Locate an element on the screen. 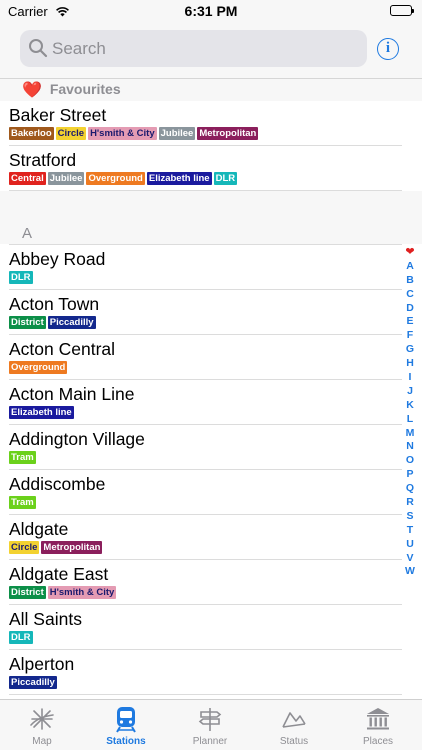  index-letter: O is located at coordinates (410, 461).